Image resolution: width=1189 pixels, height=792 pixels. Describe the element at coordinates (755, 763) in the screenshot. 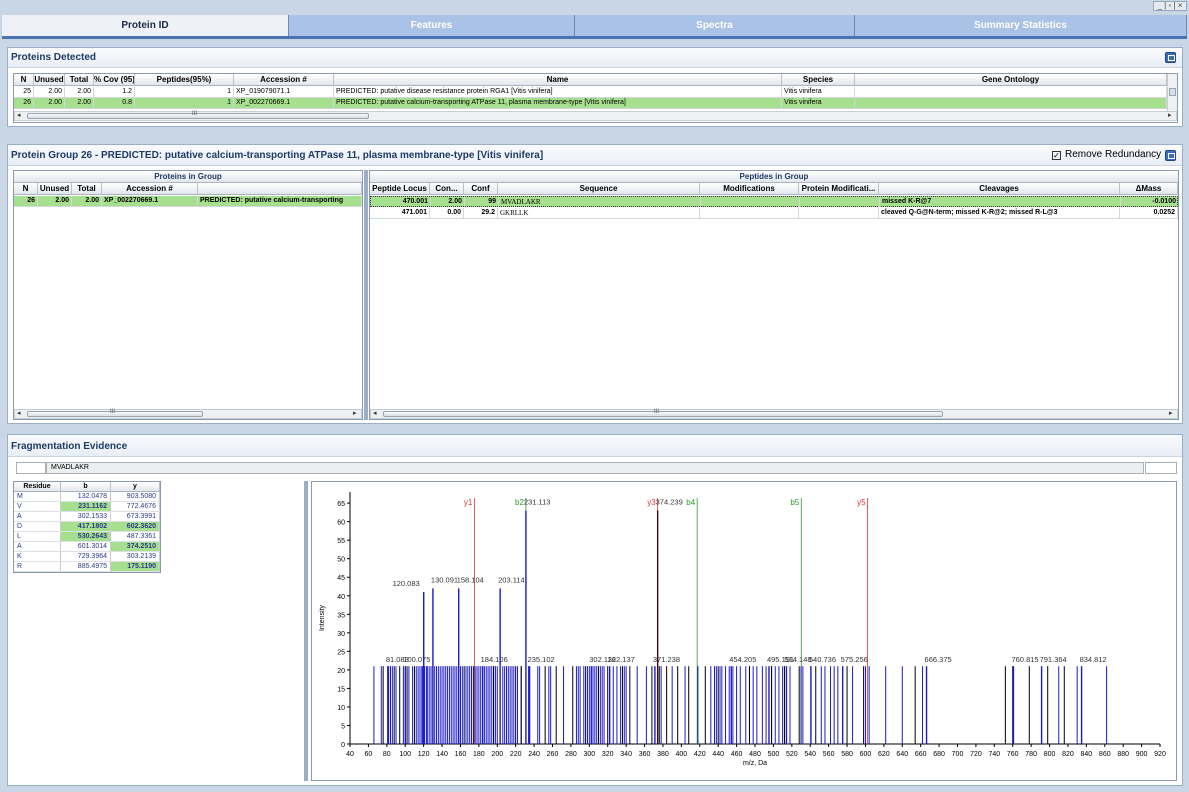

I see `x-axis-title: m/z, Da` at that location.